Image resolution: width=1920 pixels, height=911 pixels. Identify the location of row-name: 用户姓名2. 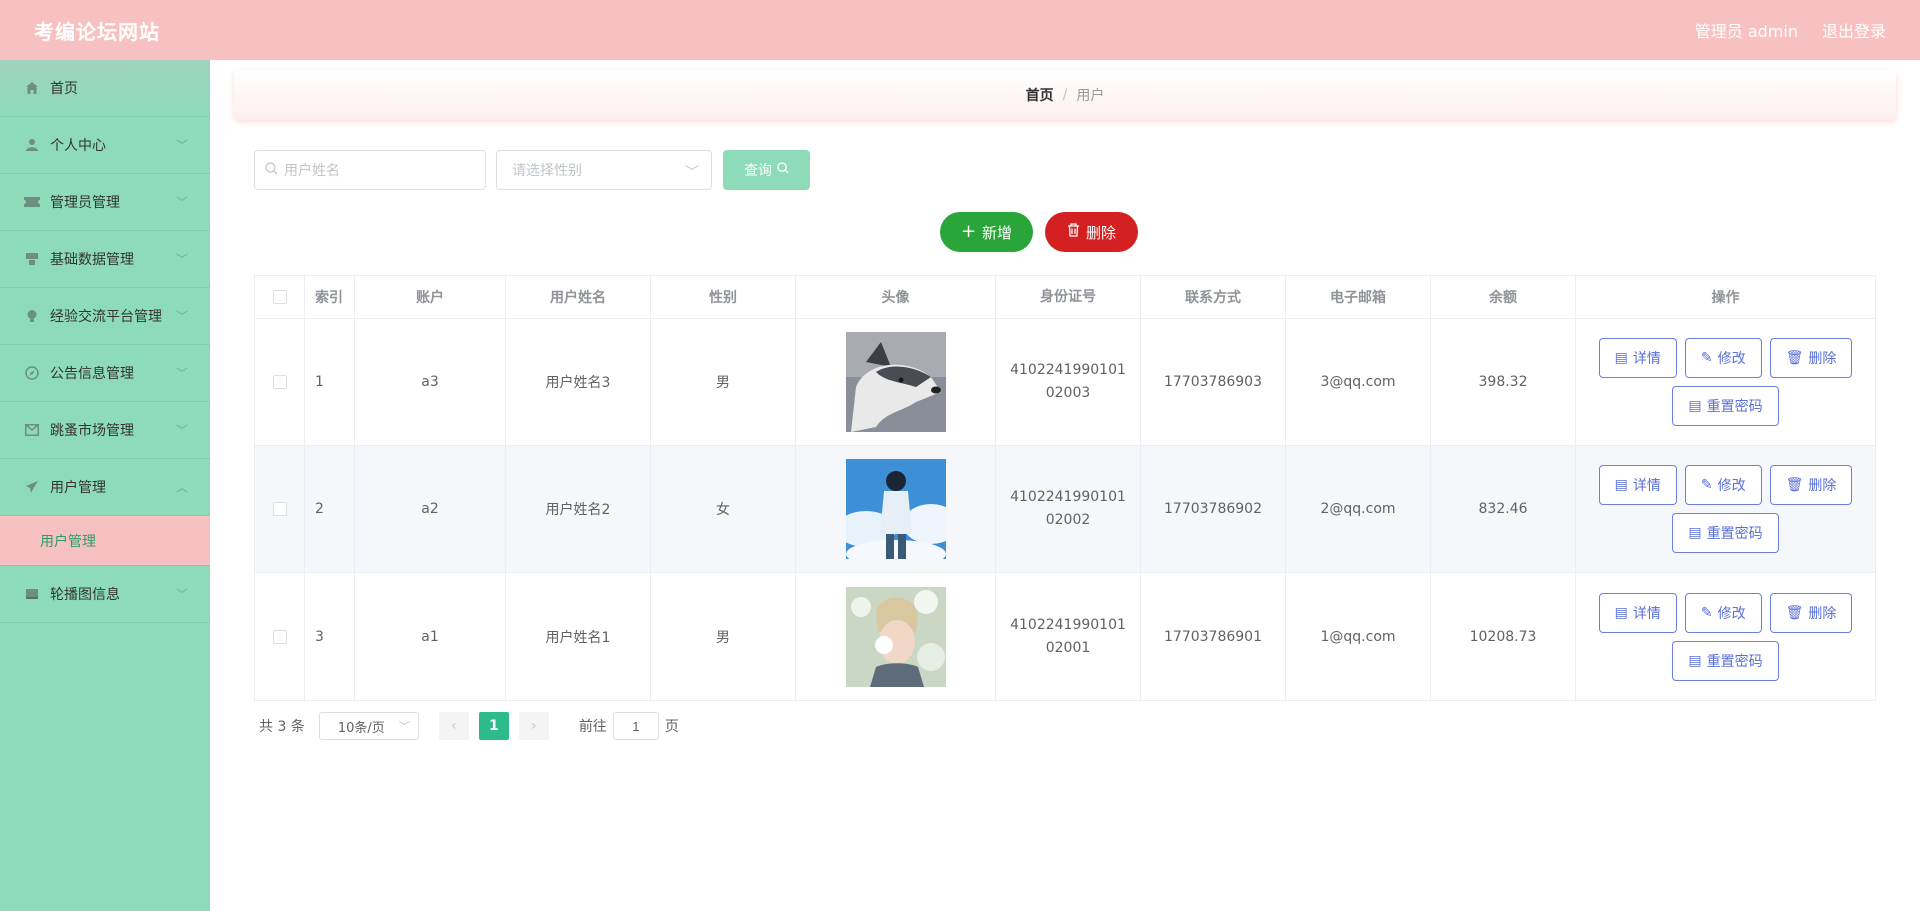
(578, 509).